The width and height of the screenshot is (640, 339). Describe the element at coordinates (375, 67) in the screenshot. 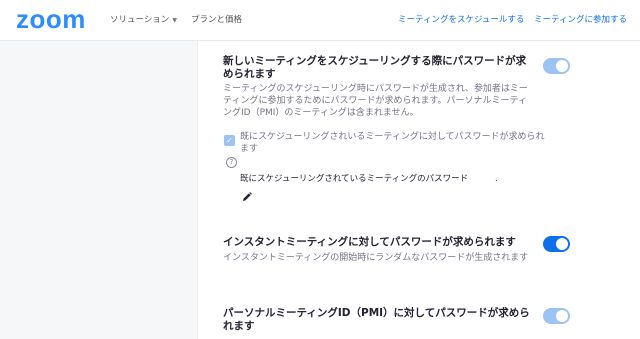

I see `schedule-password-title: 新しいミーティングをスケジューリングする際にパスワードが求められます` at that location.